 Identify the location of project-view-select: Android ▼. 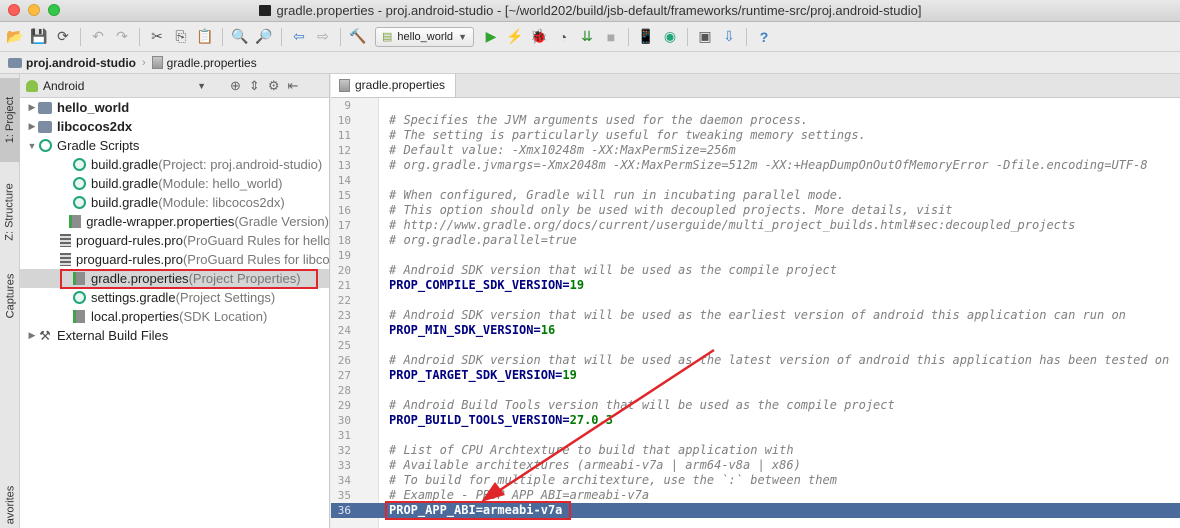
(116, 86).